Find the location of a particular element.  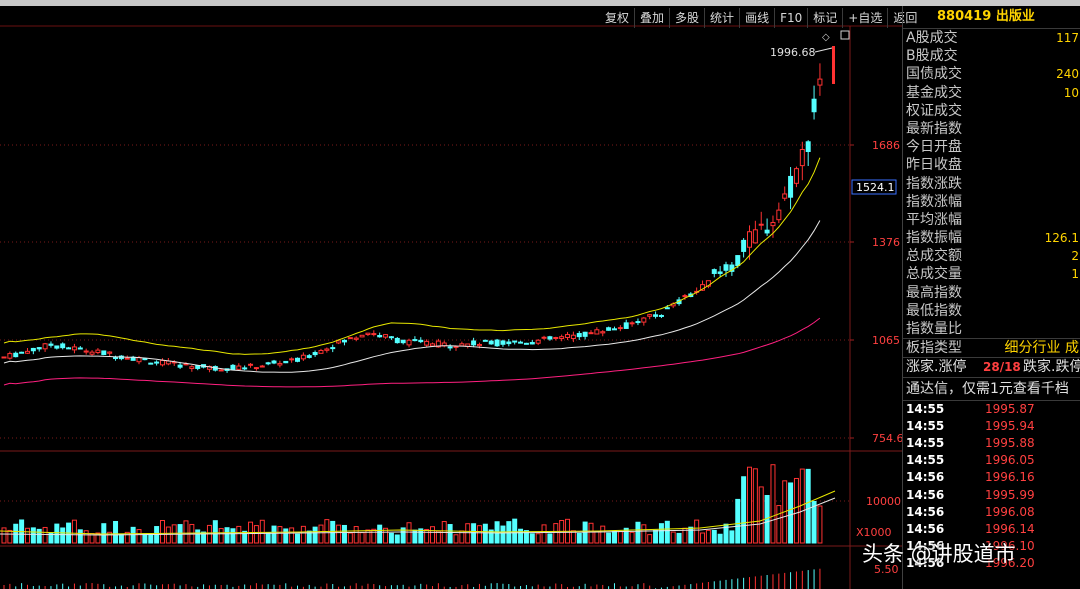

latest-candle is located at coordinates (833, 65).